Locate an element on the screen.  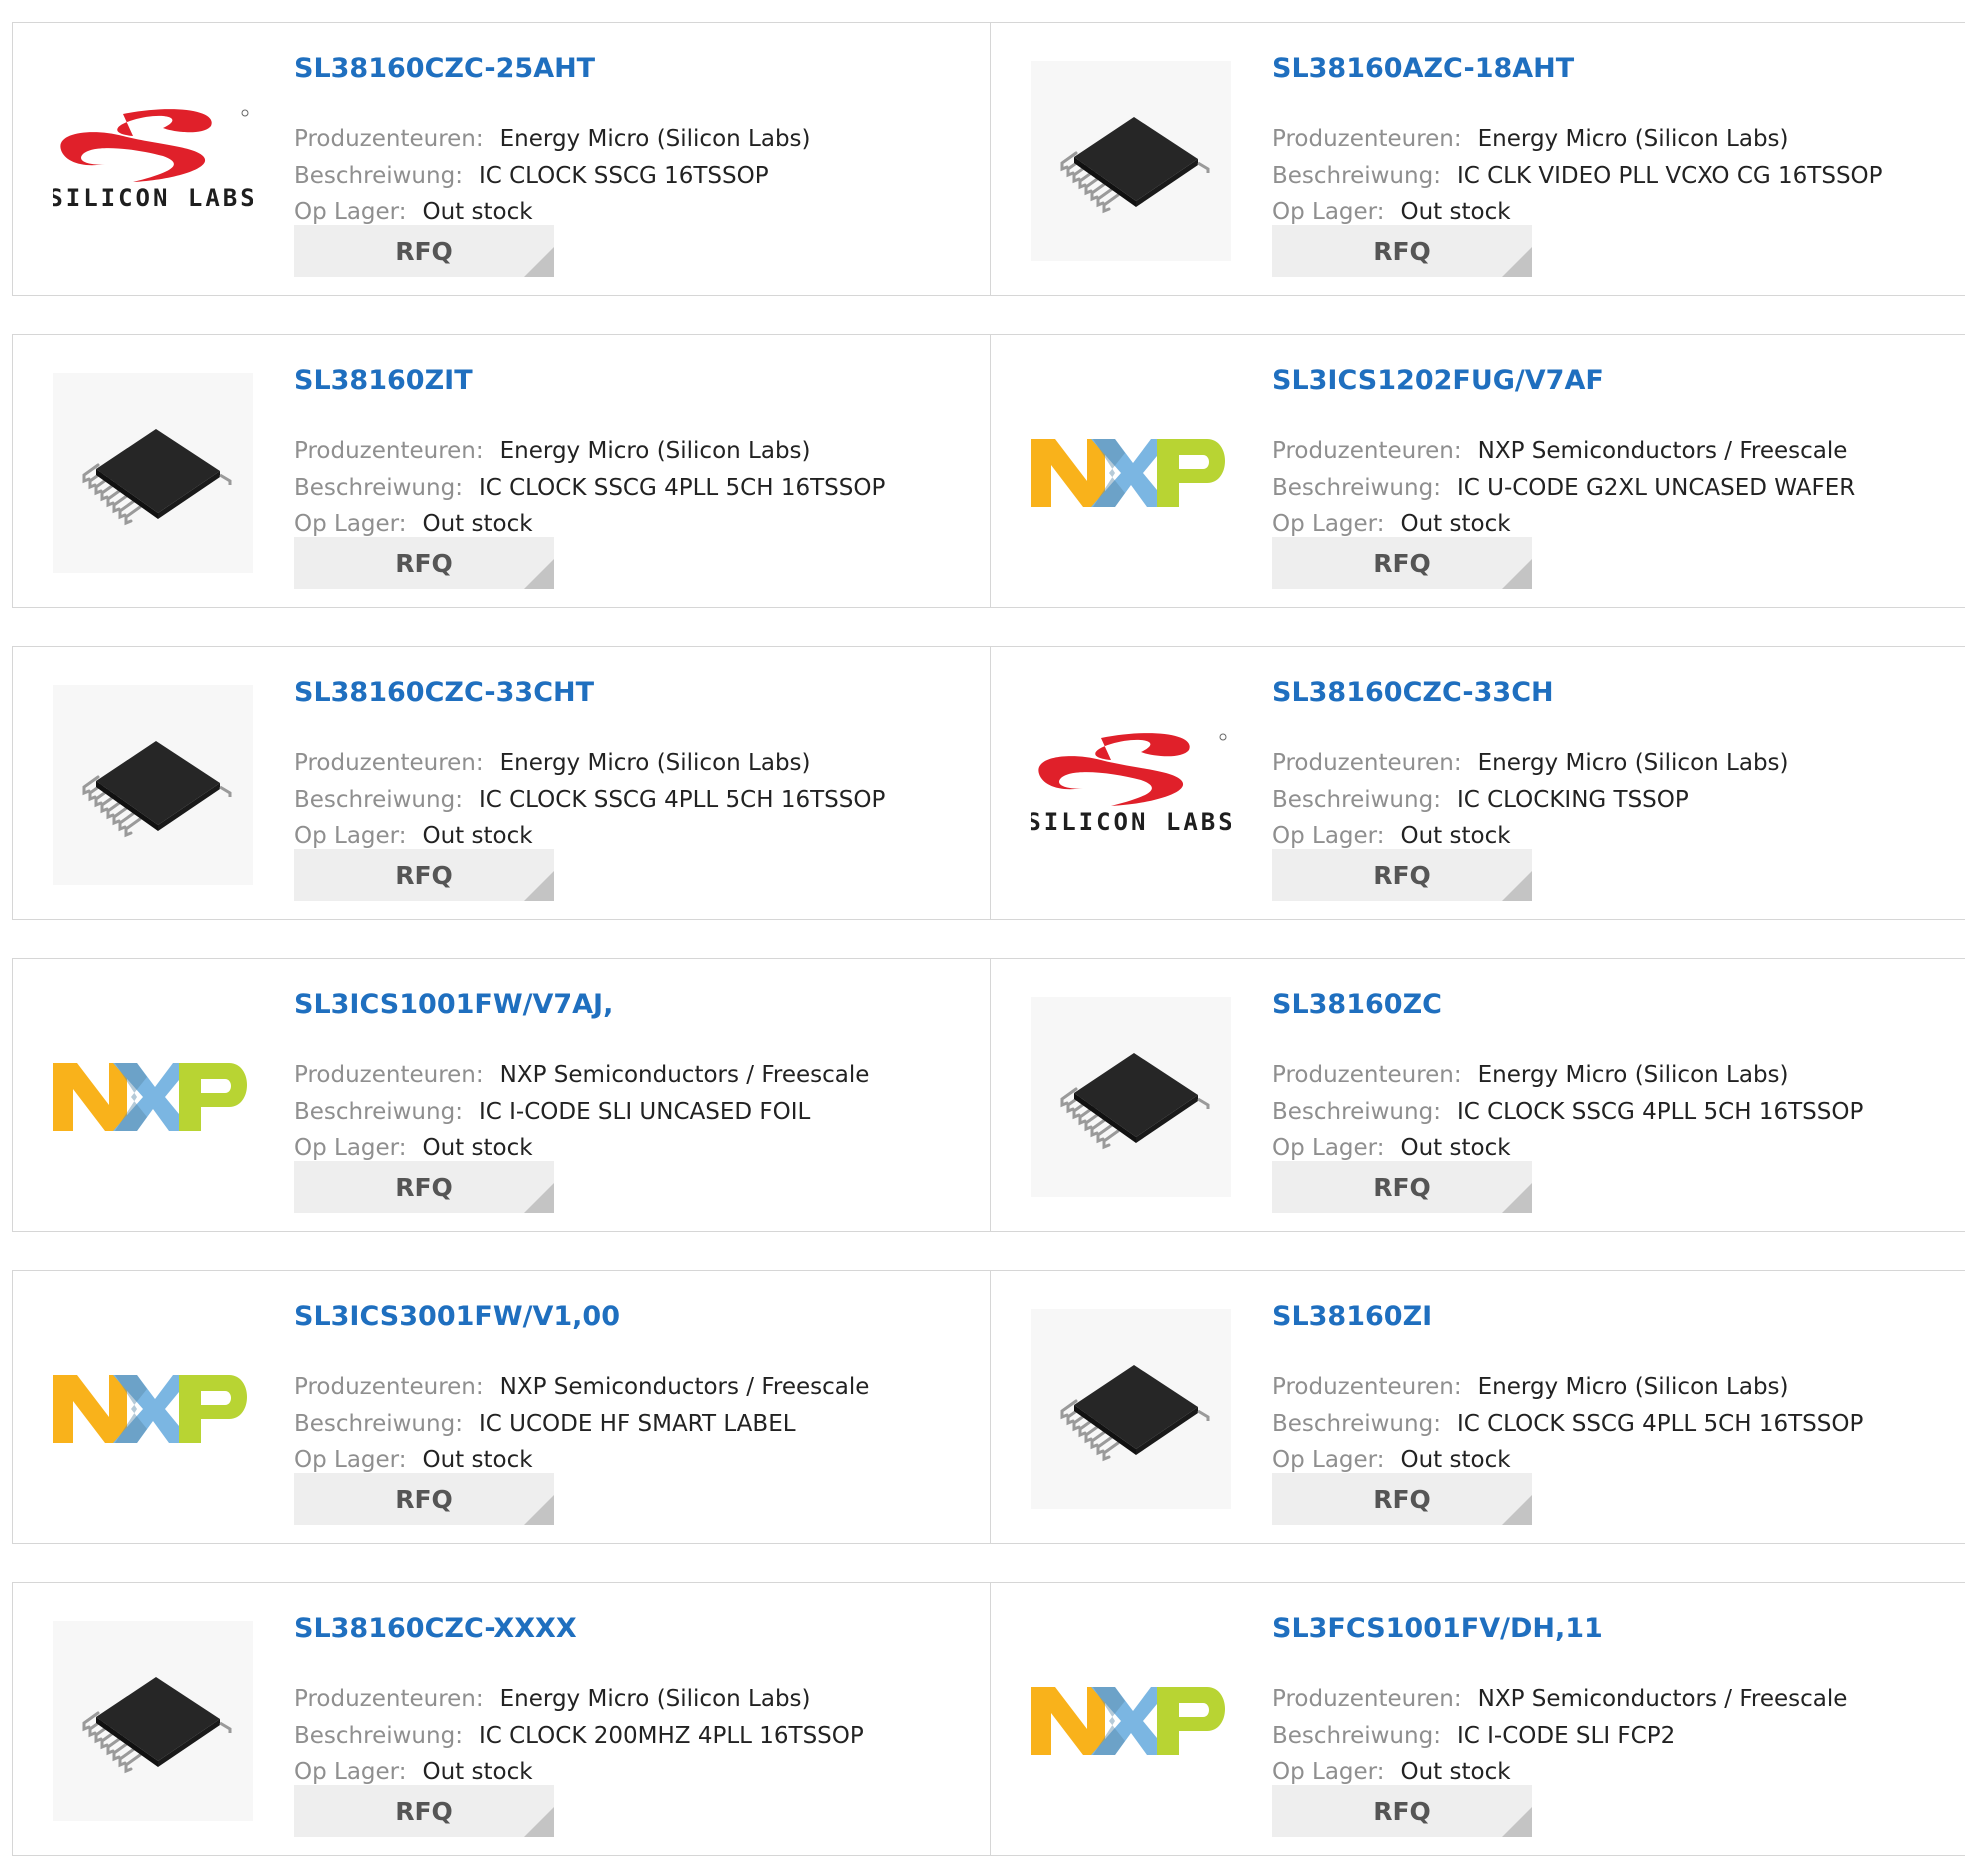
part-number-link: SL38160CZC-33CH is located at coordinates (1413, 692).